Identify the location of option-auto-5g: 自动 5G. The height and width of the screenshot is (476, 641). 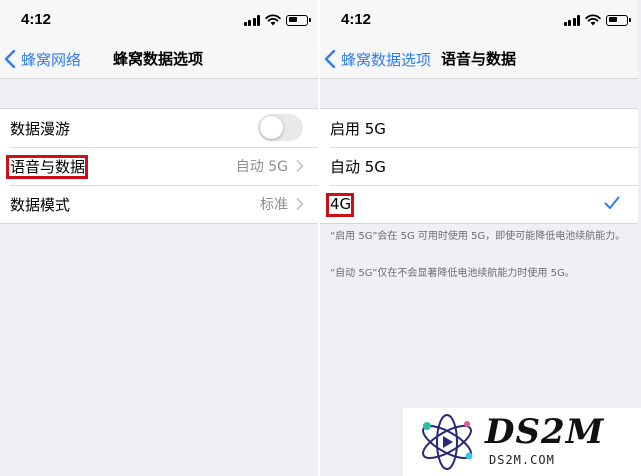
(479, 166).